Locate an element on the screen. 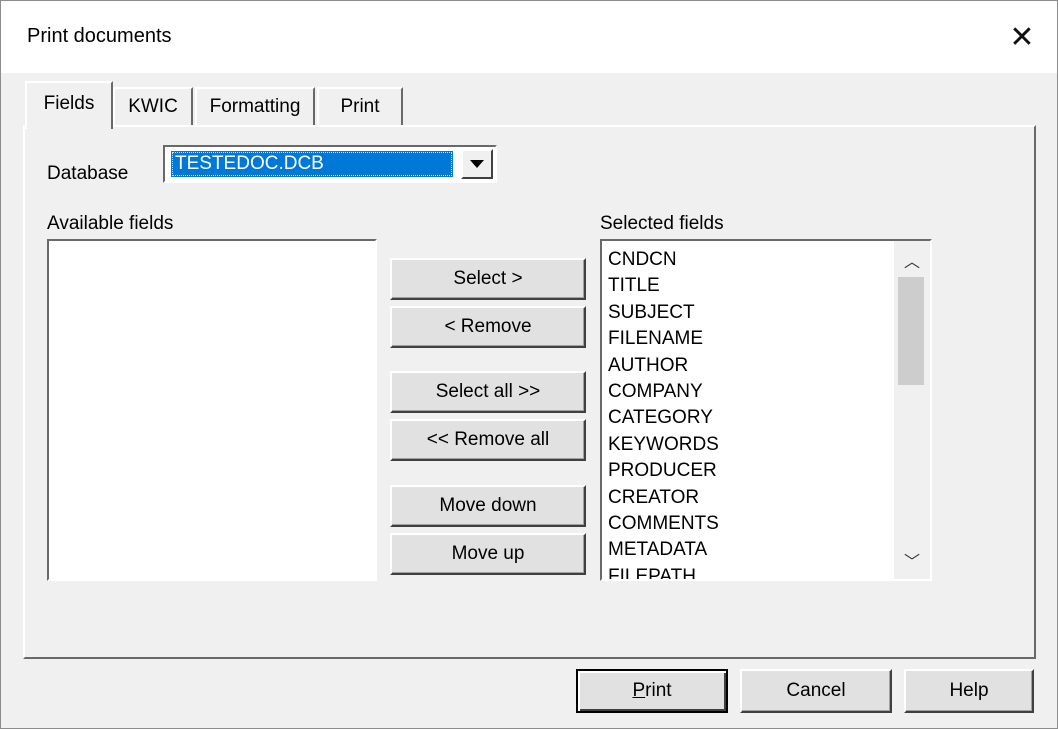 The height and width of the screenshot is (729, 1058). select-all-button-label: Select all >> is located at coordinates (488, 391).